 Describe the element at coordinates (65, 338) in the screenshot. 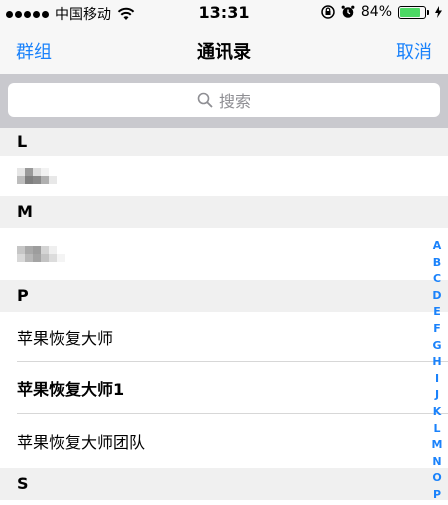

I see `contact-name: 苹果恢复大师` at that location.